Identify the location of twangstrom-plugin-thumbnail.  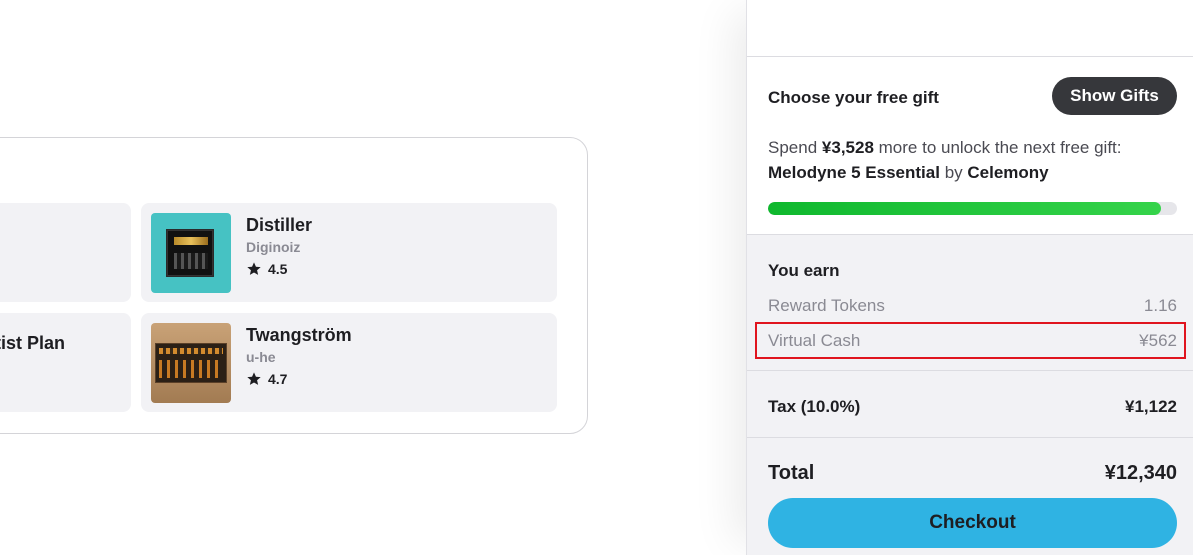
(191, 363).